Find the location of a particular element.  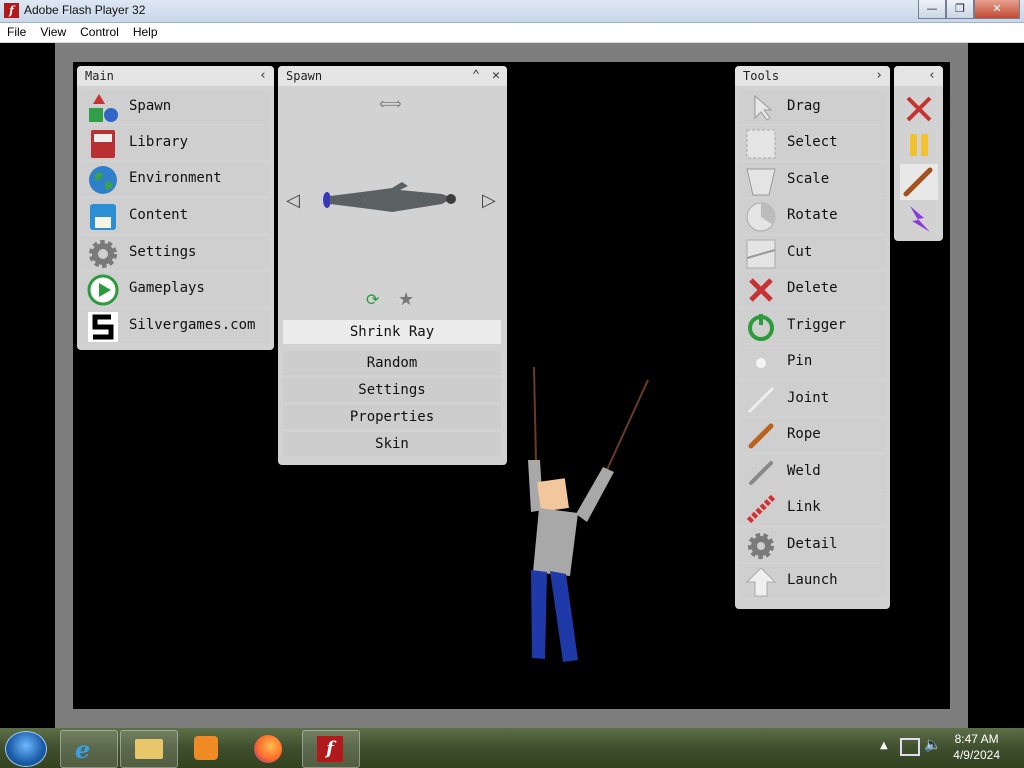

silvergames-logo-icon is located at coordinates (103, 327).